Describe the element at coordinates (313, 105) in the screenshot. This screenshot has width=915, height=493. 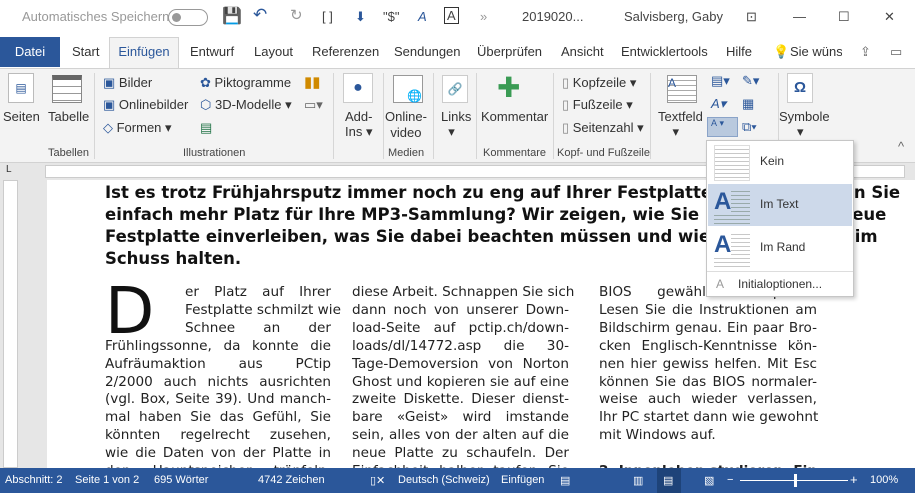
I see `screenshot-icon: ▭▾` at that location.